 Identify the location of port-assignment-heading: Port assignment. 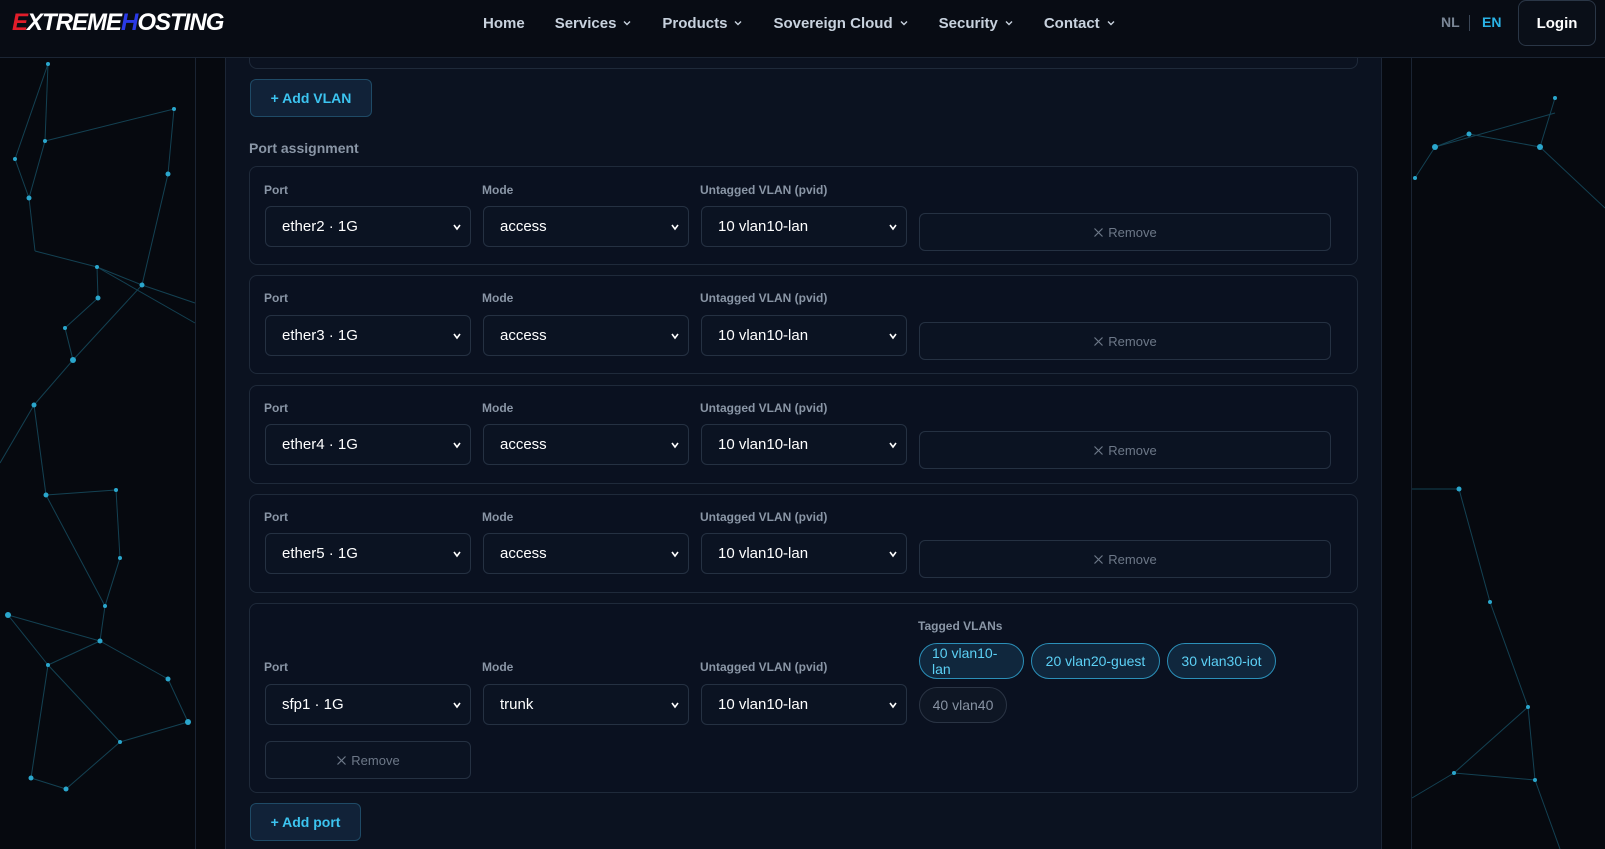
(304, 148).